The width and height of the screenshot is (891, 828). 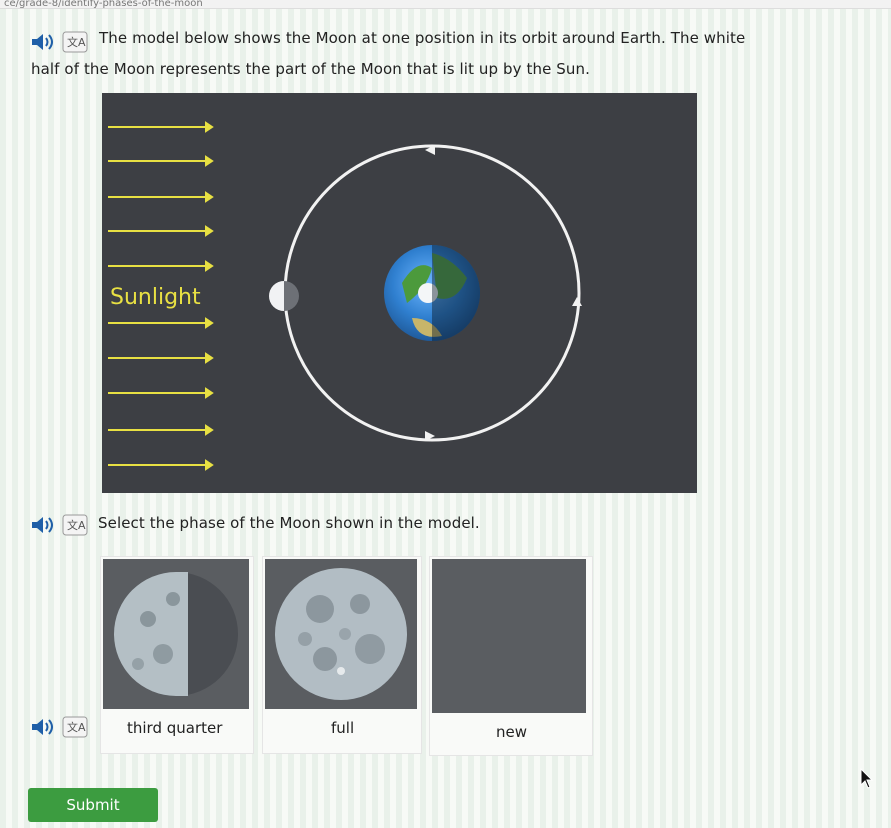 I want to click on submit-button: Submit, so click(x=93, y=805).